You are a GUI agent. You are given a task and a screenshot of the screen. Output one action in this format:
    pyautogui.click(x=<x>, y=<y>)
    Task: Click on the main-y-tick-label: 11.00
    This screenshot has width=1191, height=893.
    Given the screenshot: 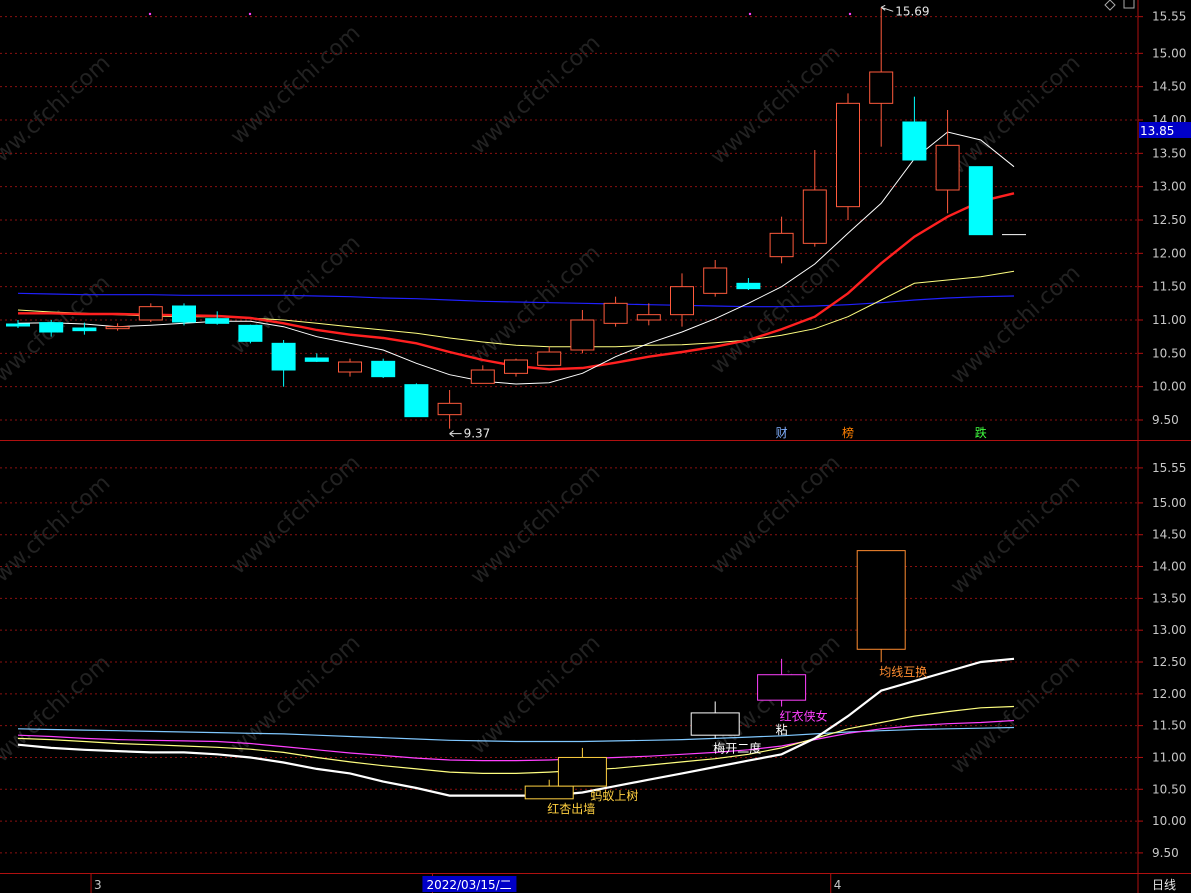 What is the action you would take?
    pyautogui.click(x=1169, y=320)
    